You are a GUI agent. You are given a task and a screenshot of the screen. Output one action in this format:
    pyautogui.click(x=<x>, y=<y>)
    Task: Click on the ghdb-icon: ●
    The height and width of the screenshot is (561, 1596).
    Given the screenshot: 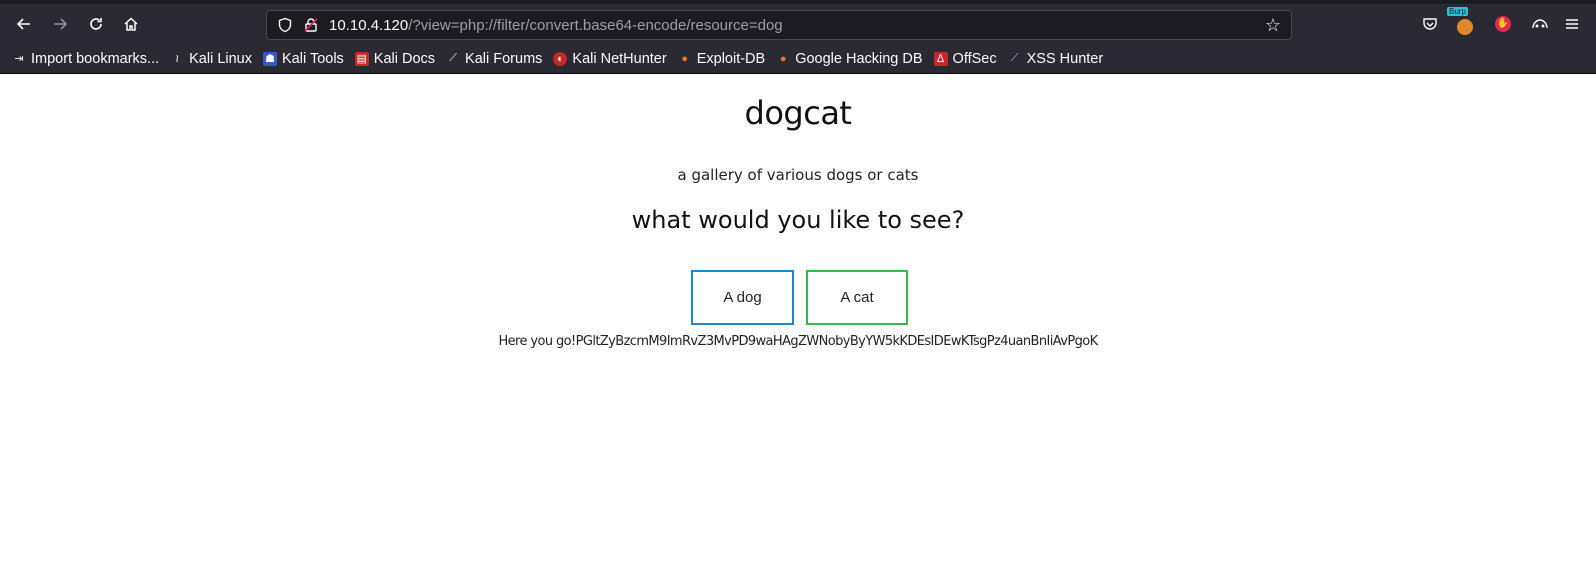 What is the action you would take?
    pyautogui.click(x=783, y=58)
    